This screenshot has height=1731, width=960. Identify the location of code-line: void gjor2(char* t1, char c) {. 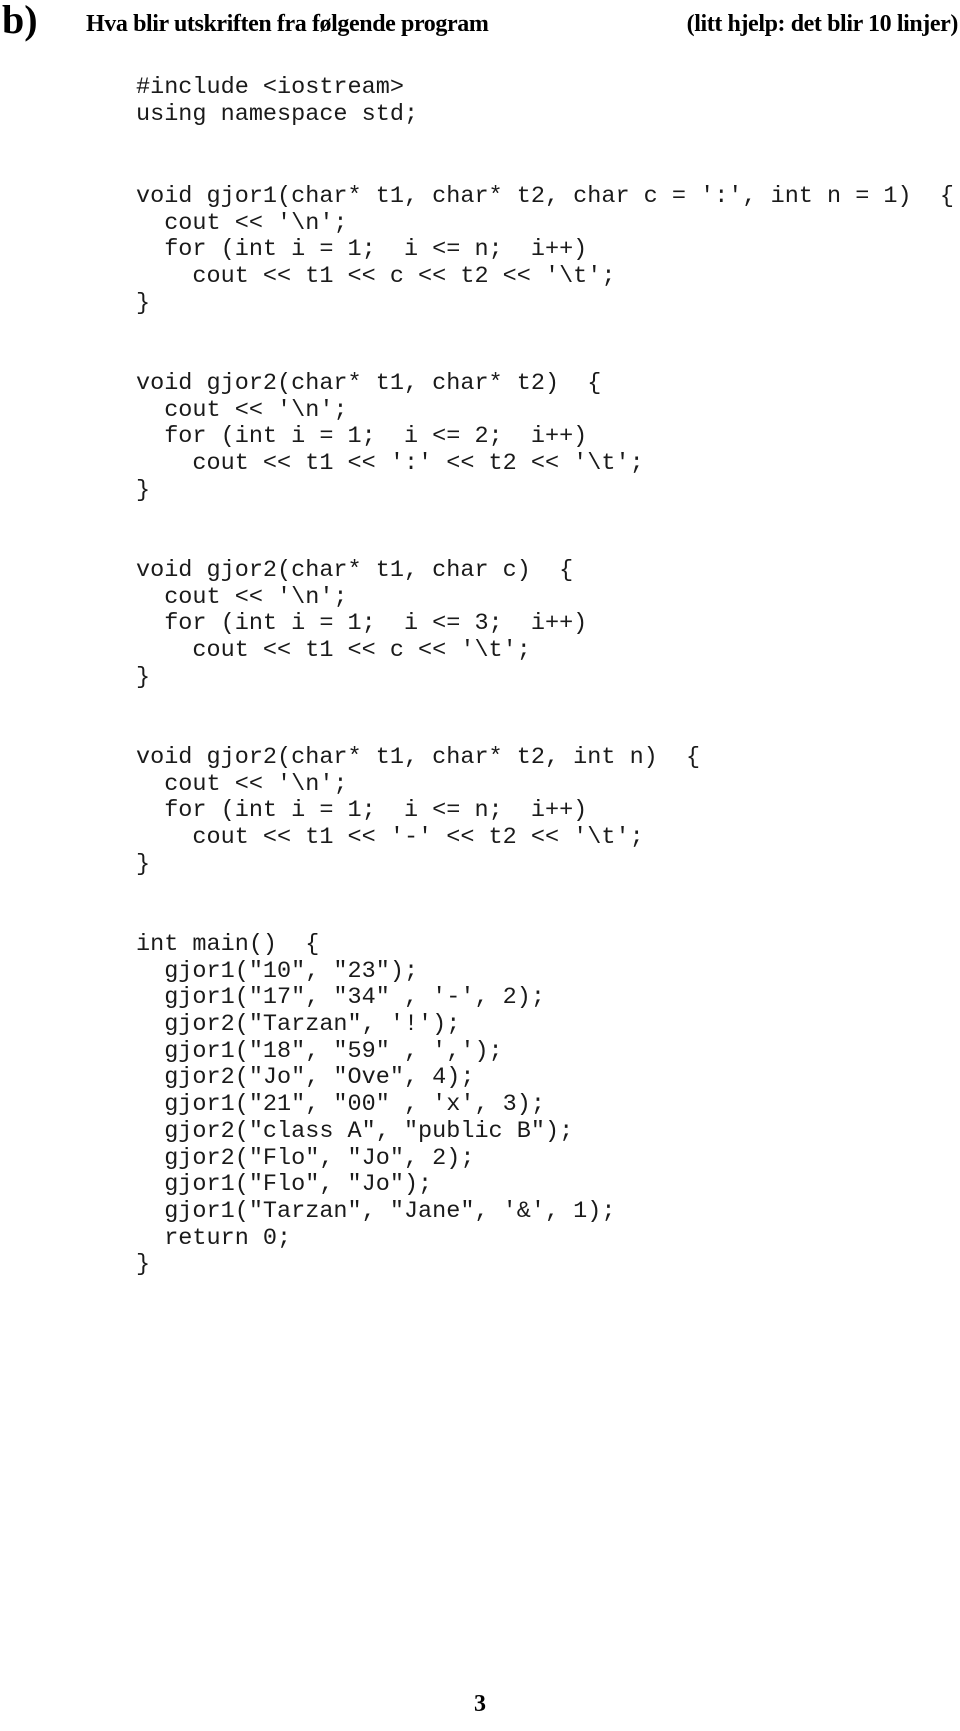
(355, 570).